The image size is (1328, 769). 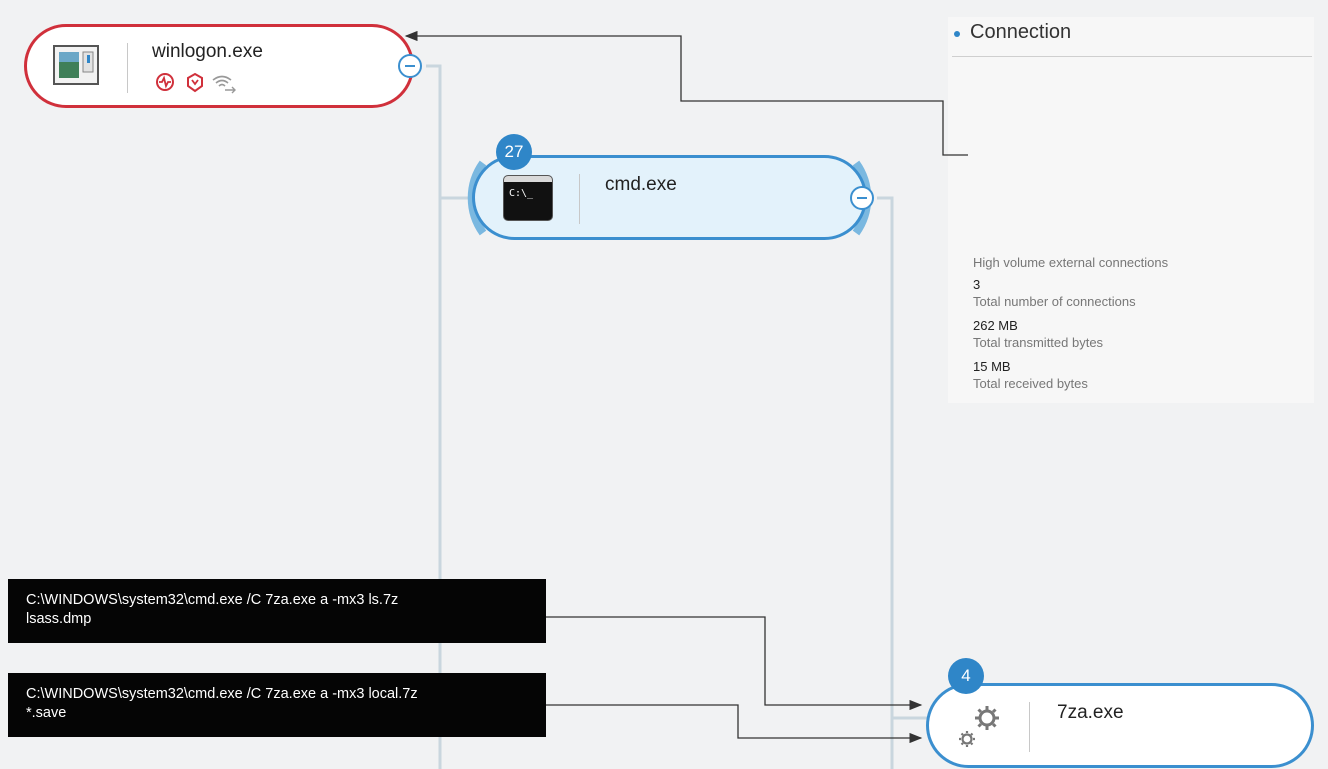 What do you see at coordinates (1021, 32) in the screenshot?
I see `panel-title: Connection` at bounding box center [1021, 32].